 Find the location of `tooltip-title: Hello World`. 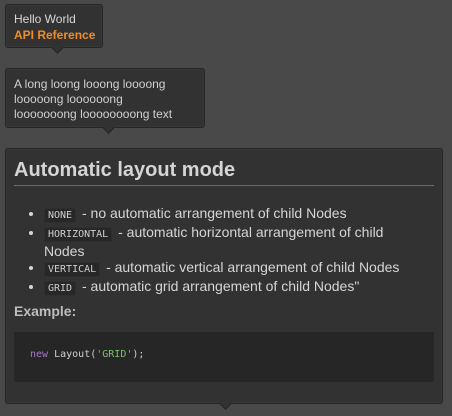

tooltip-title: Hello World is located at coordinates (45, 19).